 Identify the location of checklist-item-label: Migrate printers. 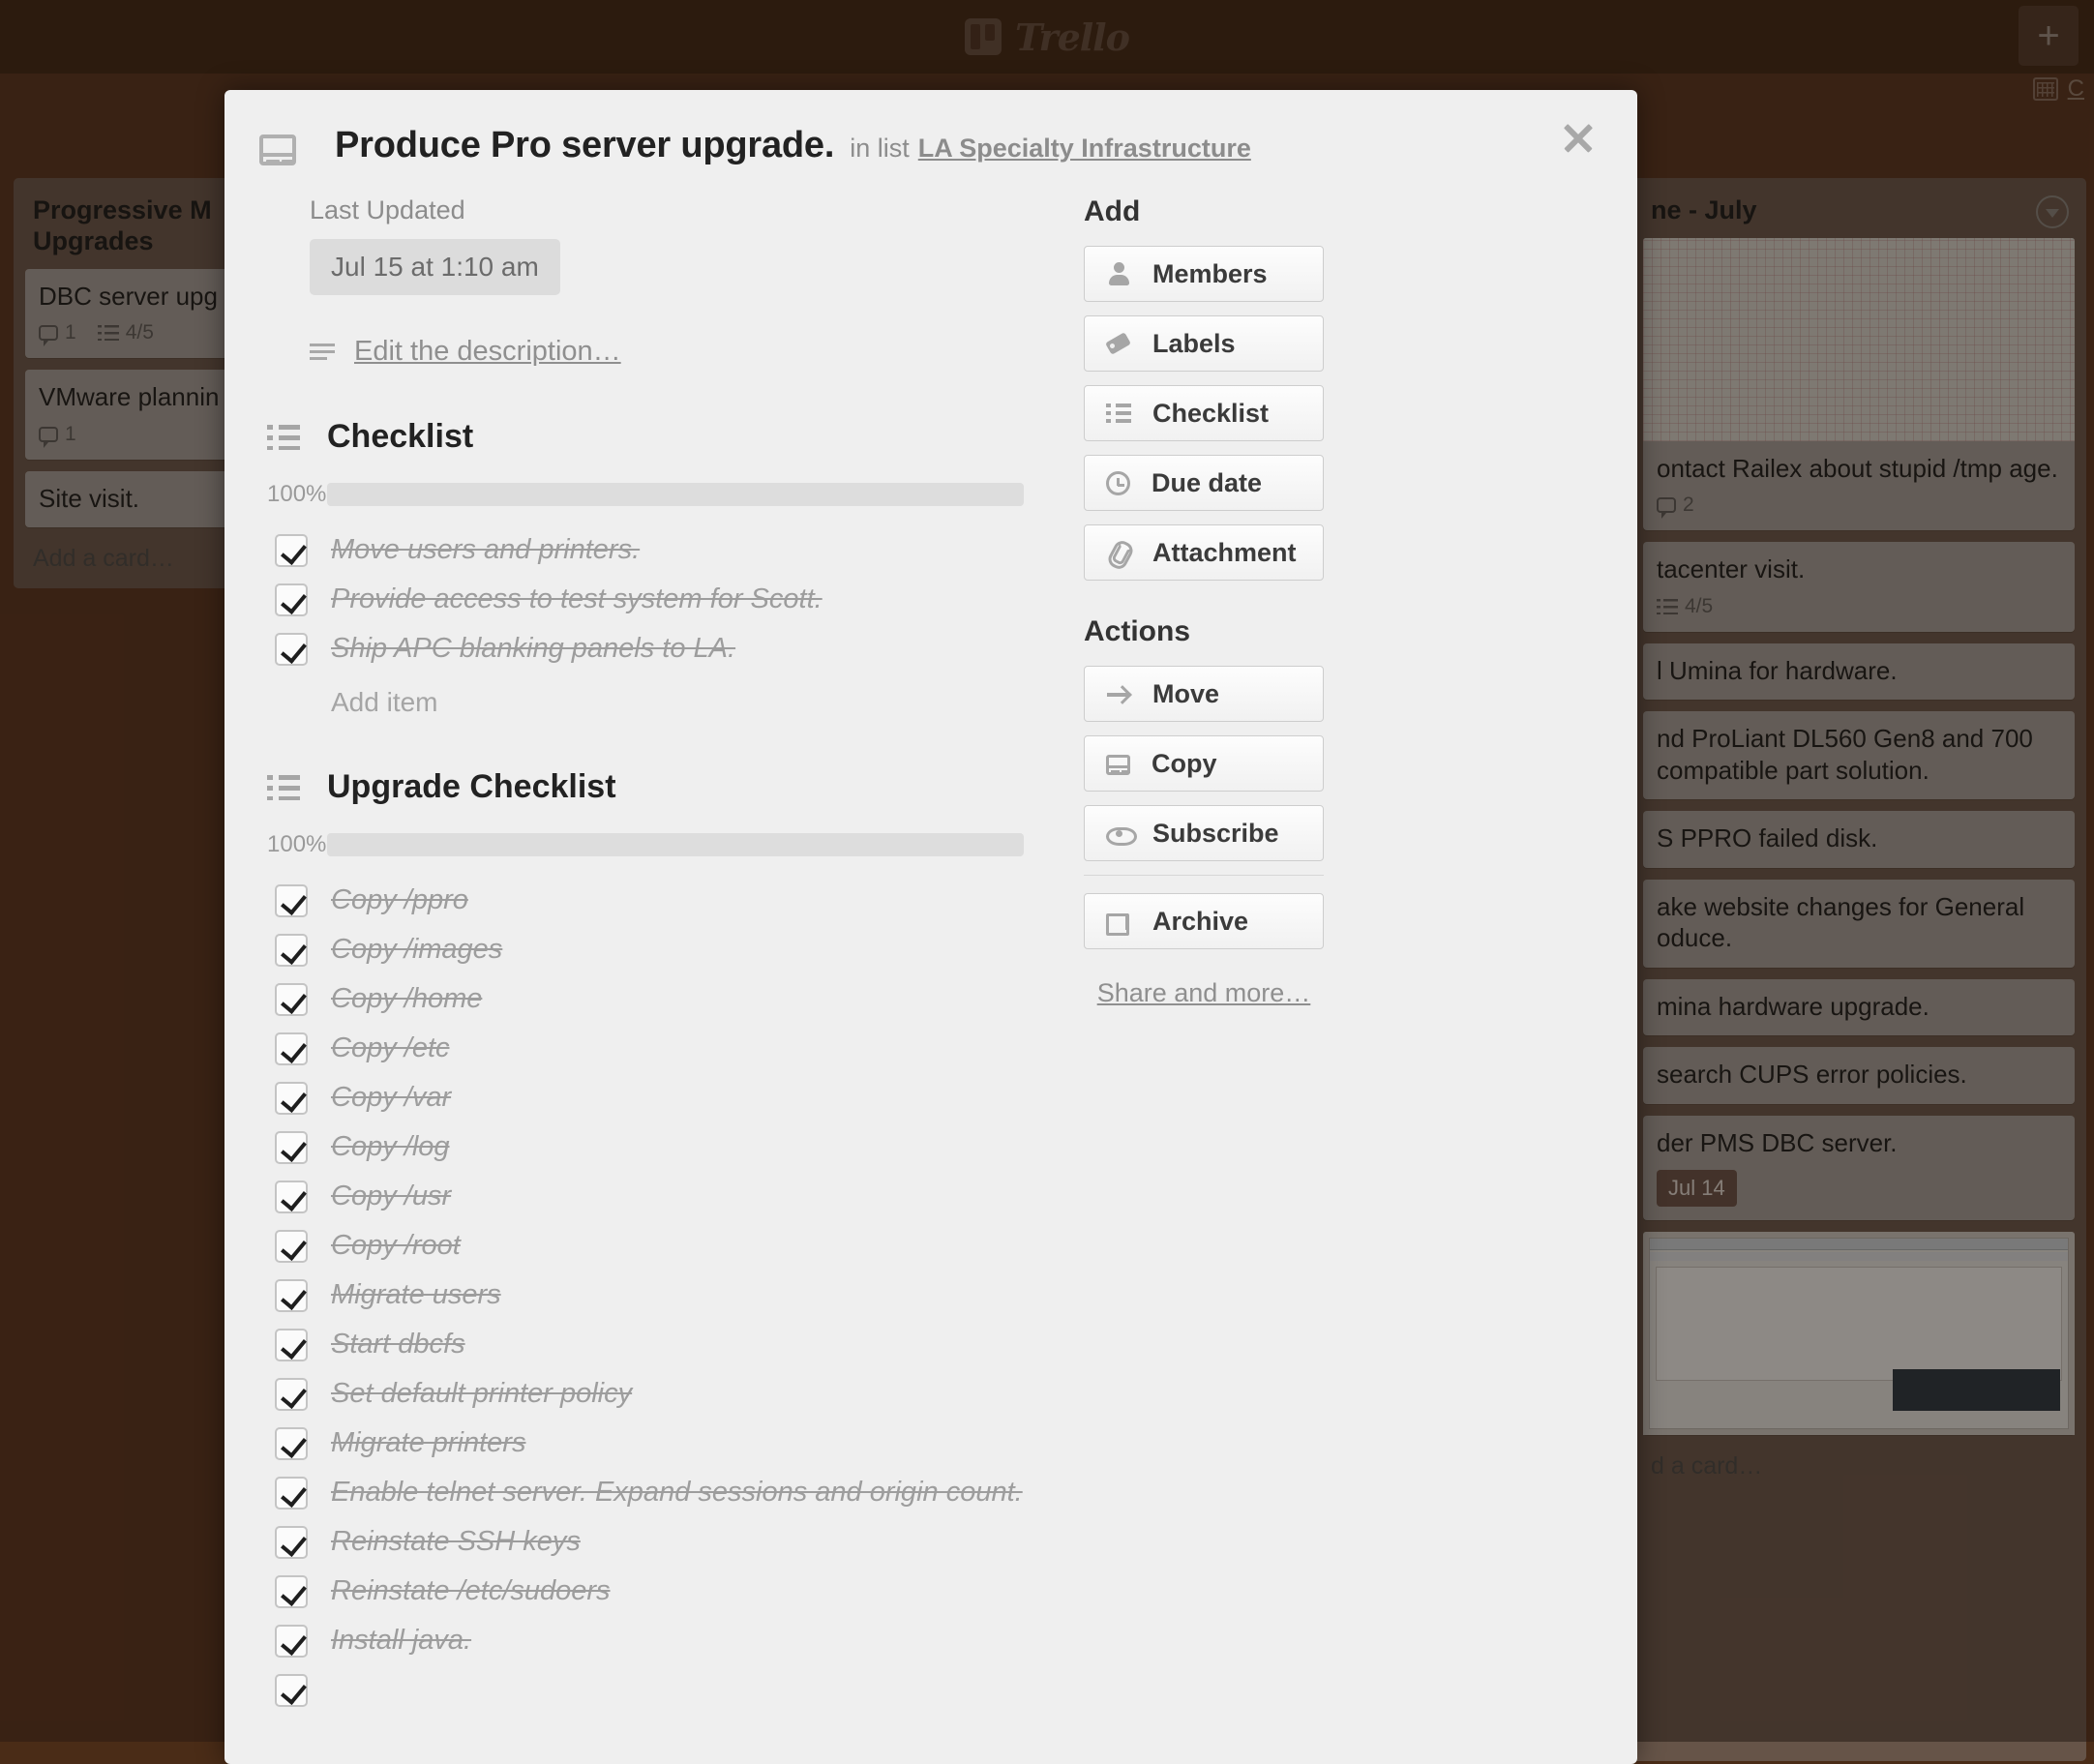
(428, 1442).